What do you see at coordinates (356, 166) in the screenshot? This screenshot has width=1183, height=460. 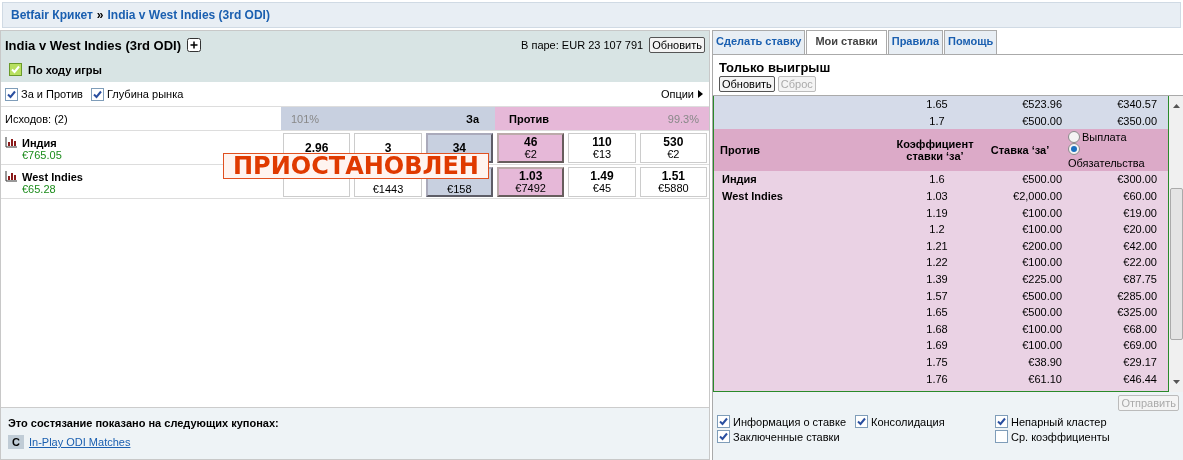 I see `suspended-toast: ПРИОСТАНОВЛЕН` at bounding box center [356, 166].